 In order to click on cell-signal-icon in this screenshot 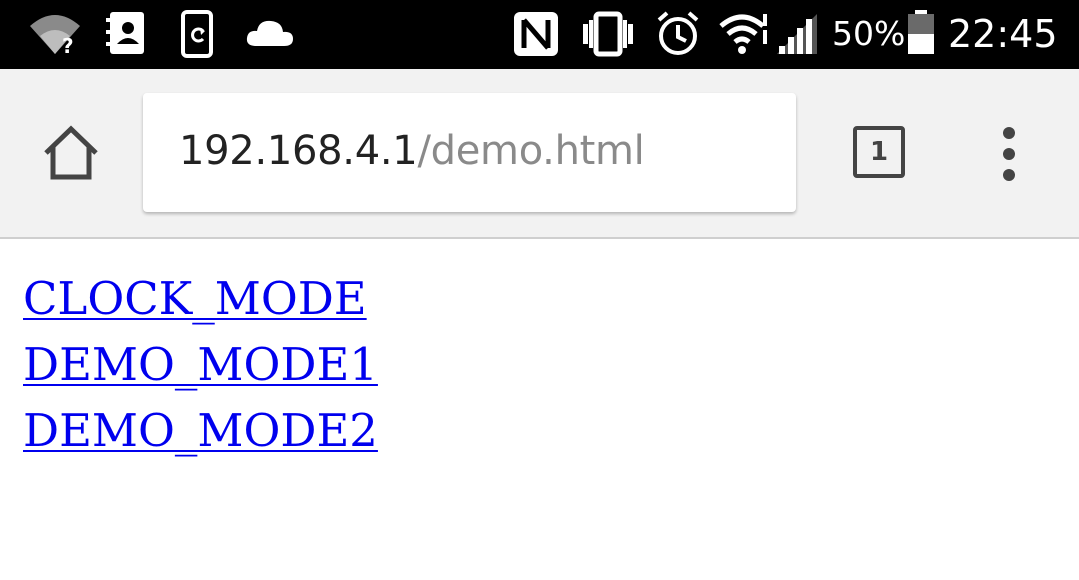, I will do `click(798, 36)`.